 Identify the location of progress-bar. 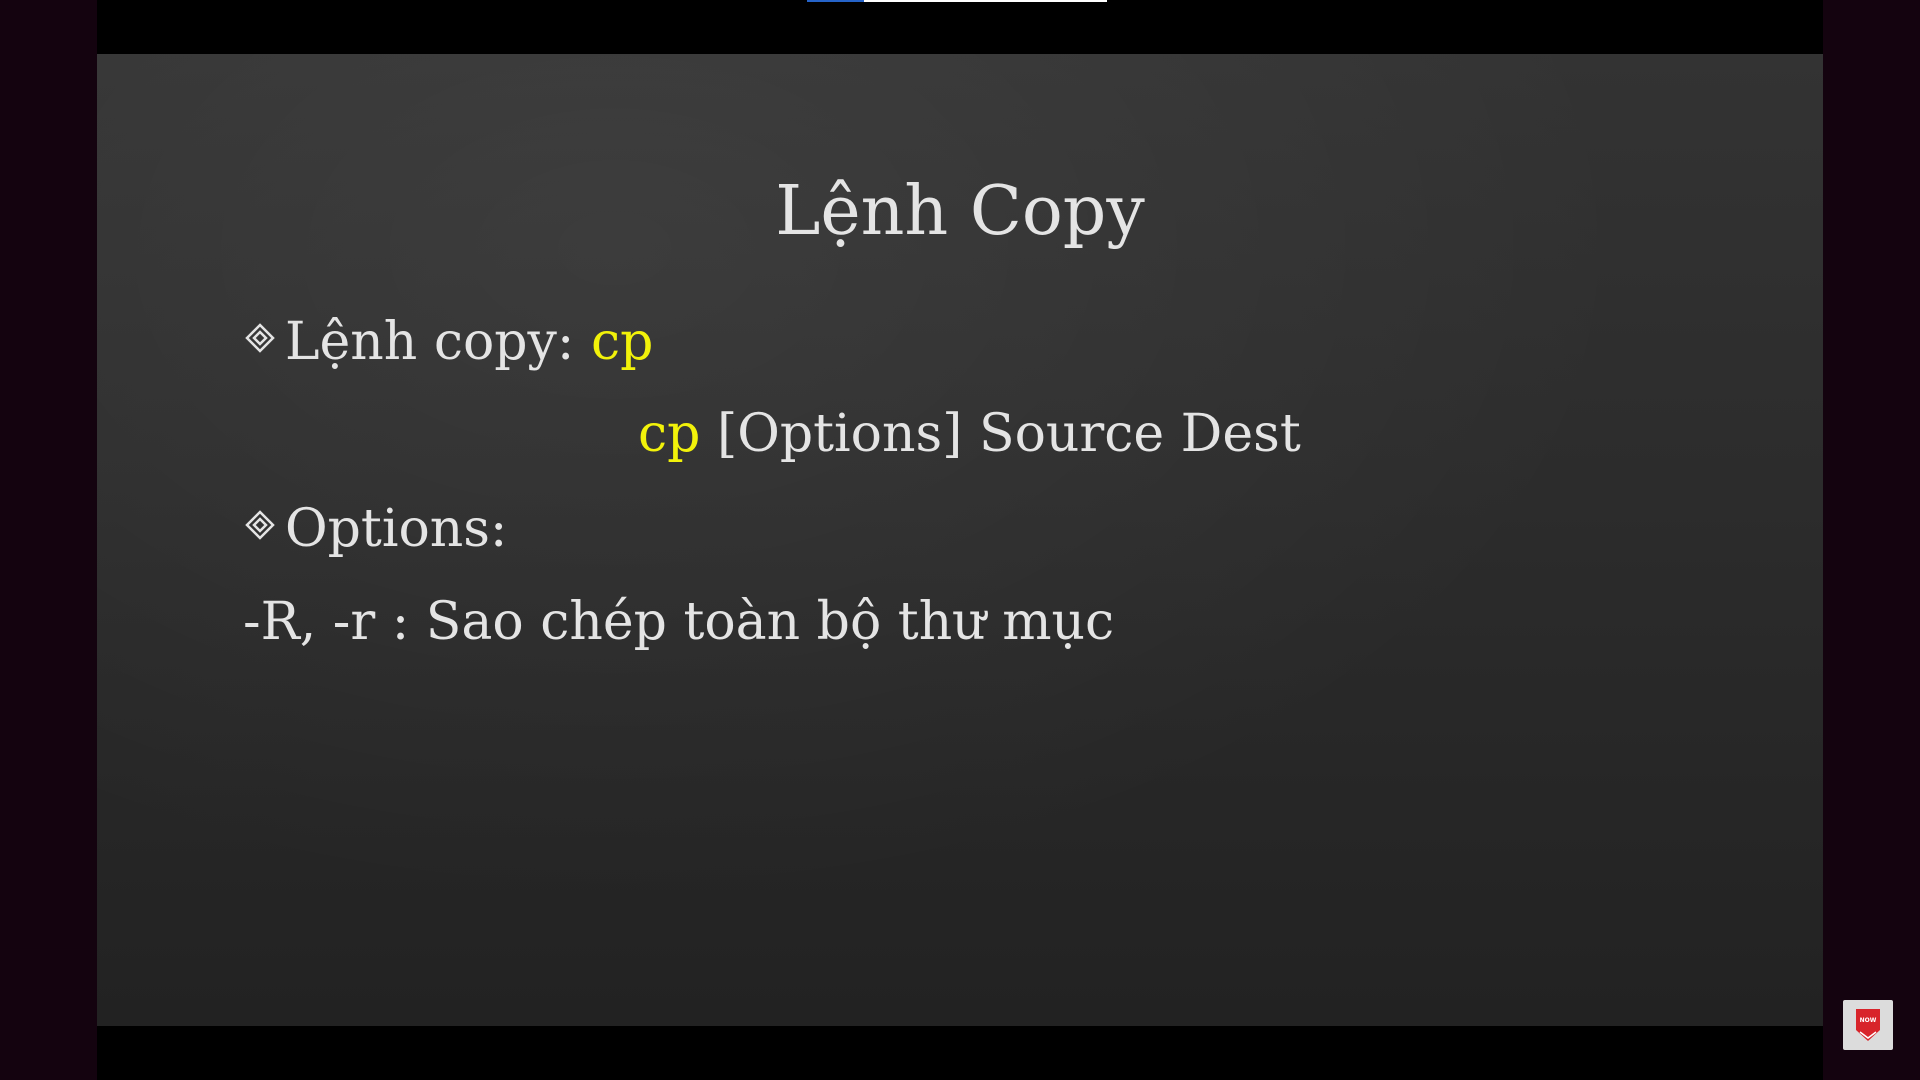
(957, 1).